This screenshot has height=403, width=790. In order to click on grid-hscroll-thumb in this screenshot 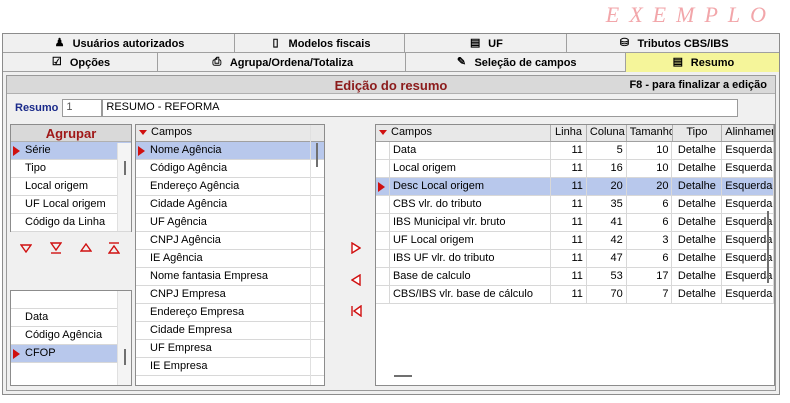, I will do `click(403, 376)`.